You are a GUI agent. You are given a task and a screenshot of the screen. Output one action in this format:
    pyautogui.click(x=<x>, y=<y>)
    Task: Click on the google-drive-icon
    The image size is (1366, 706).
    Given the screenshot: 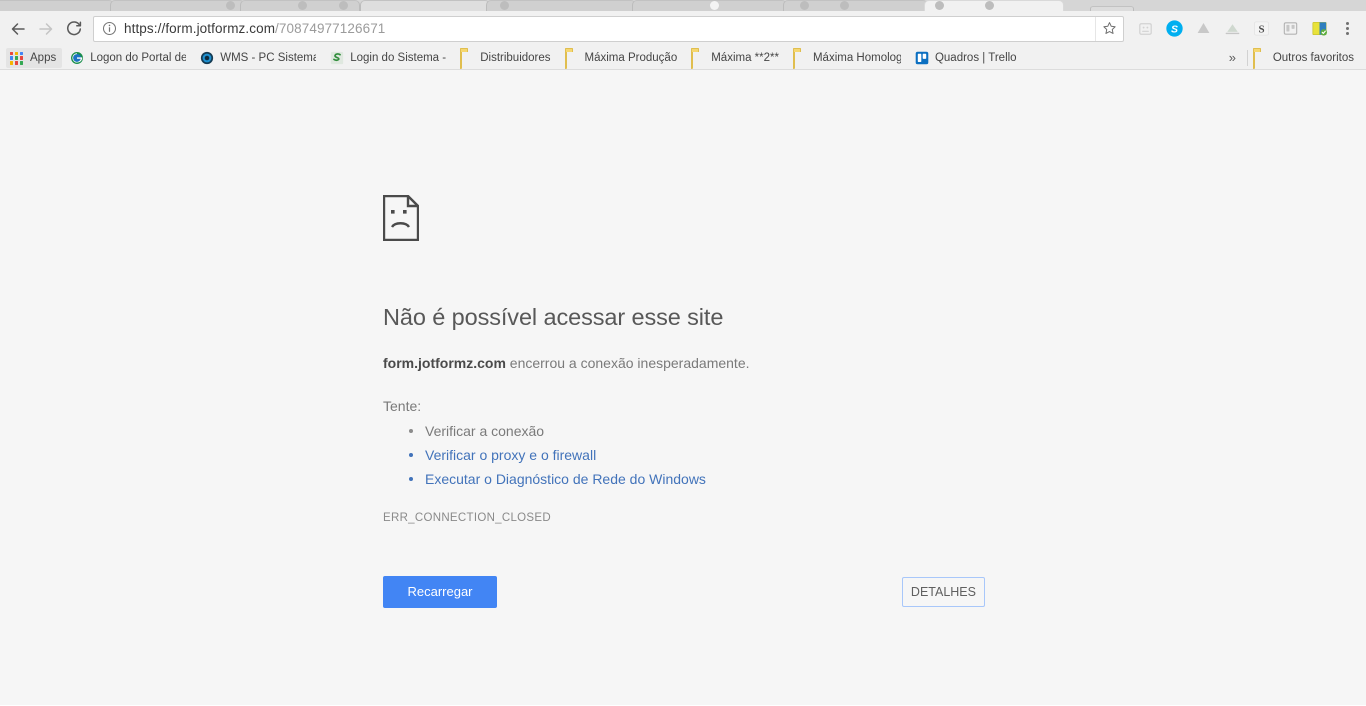 What is the action you would take?
    pyautogui.click(x=1203, y=28)
    